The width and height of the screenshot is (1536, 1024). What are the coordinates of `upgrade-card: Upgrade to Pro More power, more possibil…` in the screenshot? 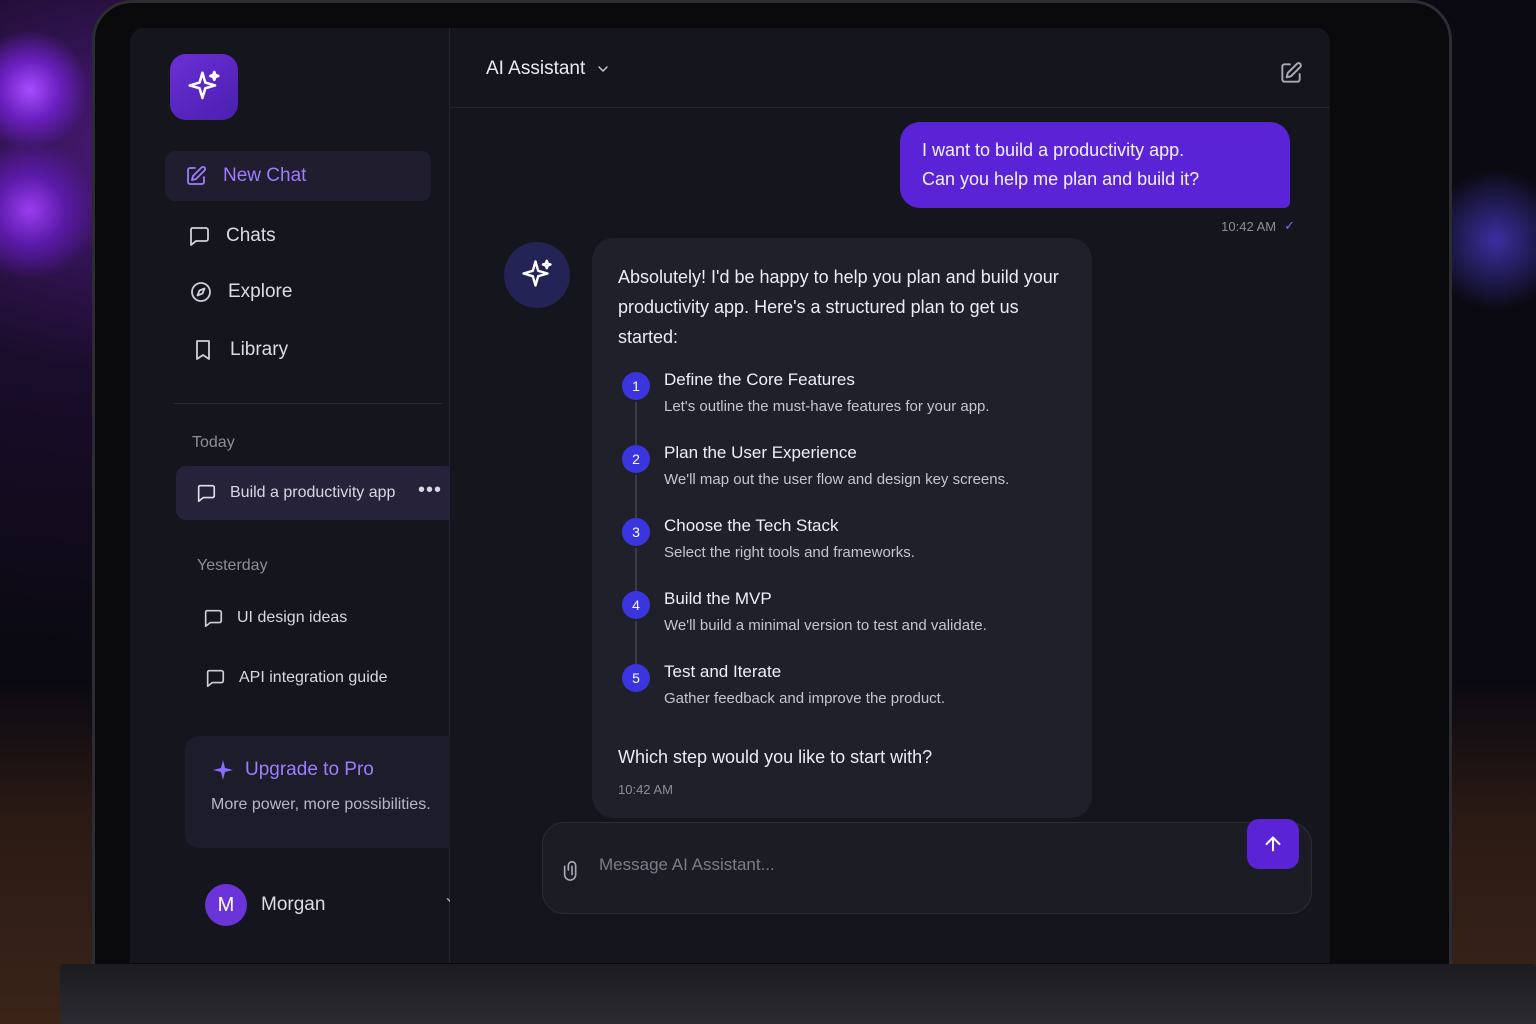 It's located at (326, 792).